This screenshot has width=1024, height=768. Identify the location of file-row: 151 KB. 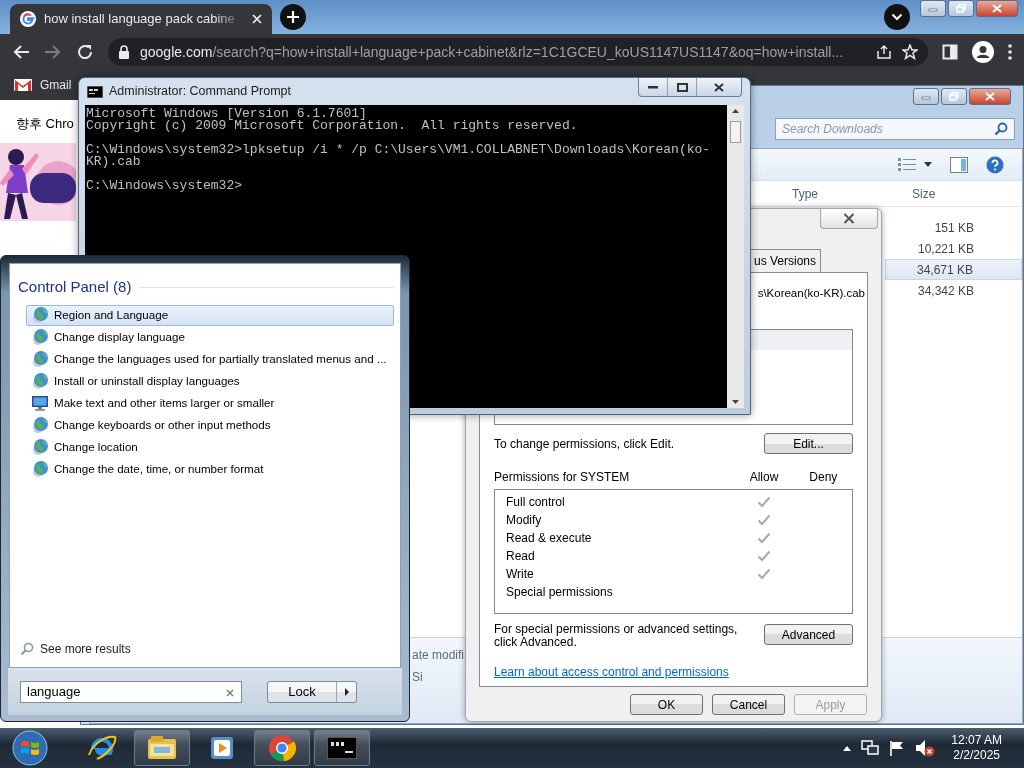
(953, 227).